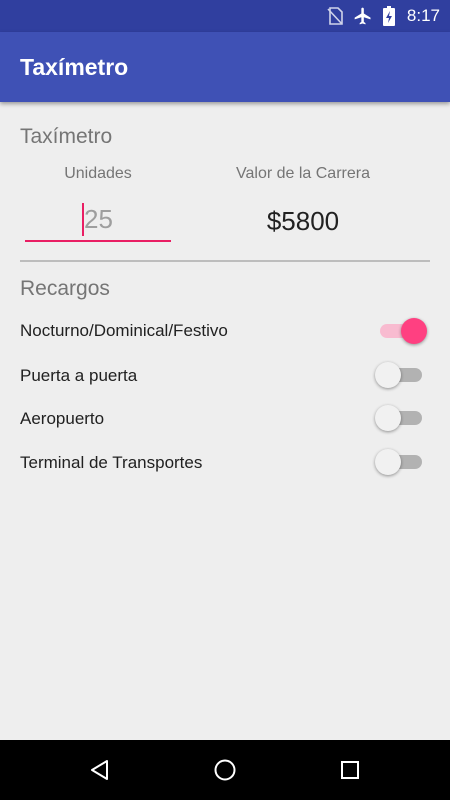 The image size is (450, 800). I want to click on fare-label: Valor de la Carrera, so click(303, 173).